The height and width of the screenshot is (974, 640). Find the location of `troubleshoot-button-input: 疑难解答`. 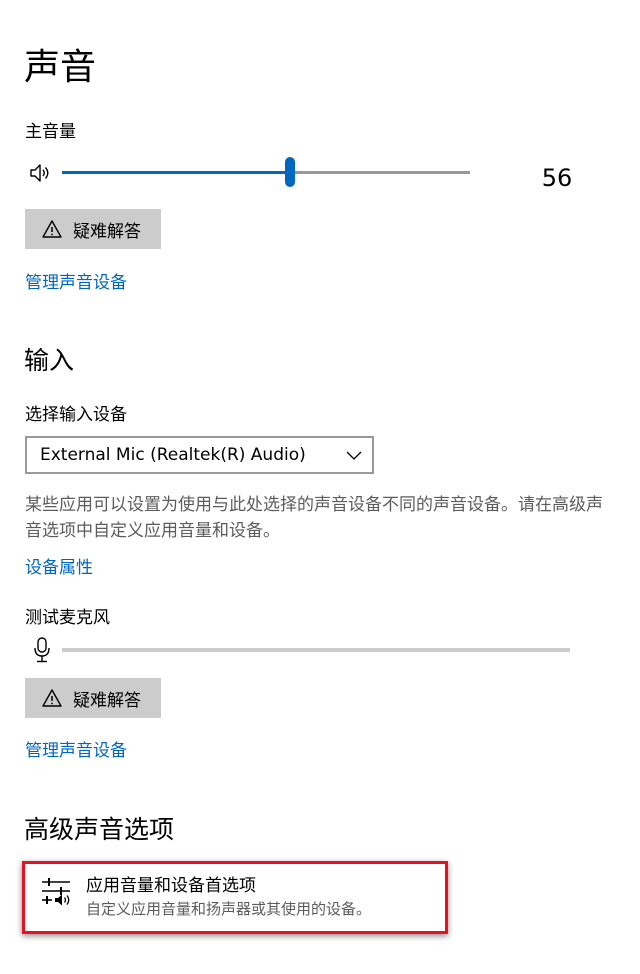

troubleshoot-button-input: 疑难解答 is located at coordinates (93, 698).